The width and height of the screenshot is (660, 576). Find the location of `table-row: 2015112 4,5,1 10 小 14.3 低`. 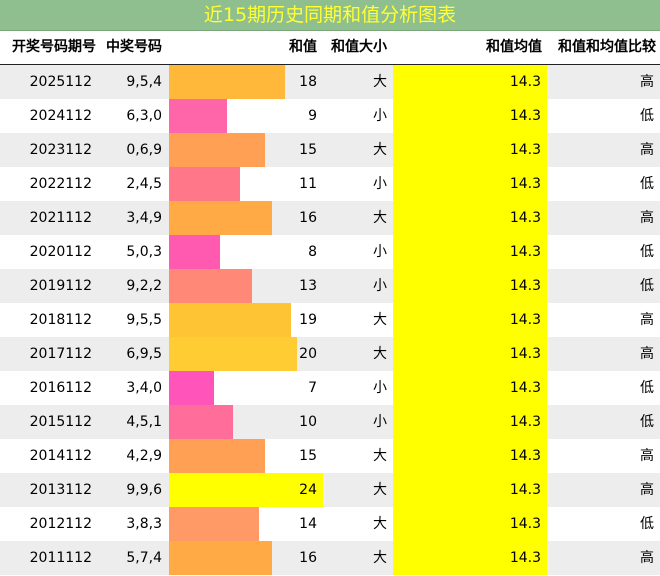

table-row: 2015112 4,5,1 10 小 14.3 低 is located at coordinates (330, 422).